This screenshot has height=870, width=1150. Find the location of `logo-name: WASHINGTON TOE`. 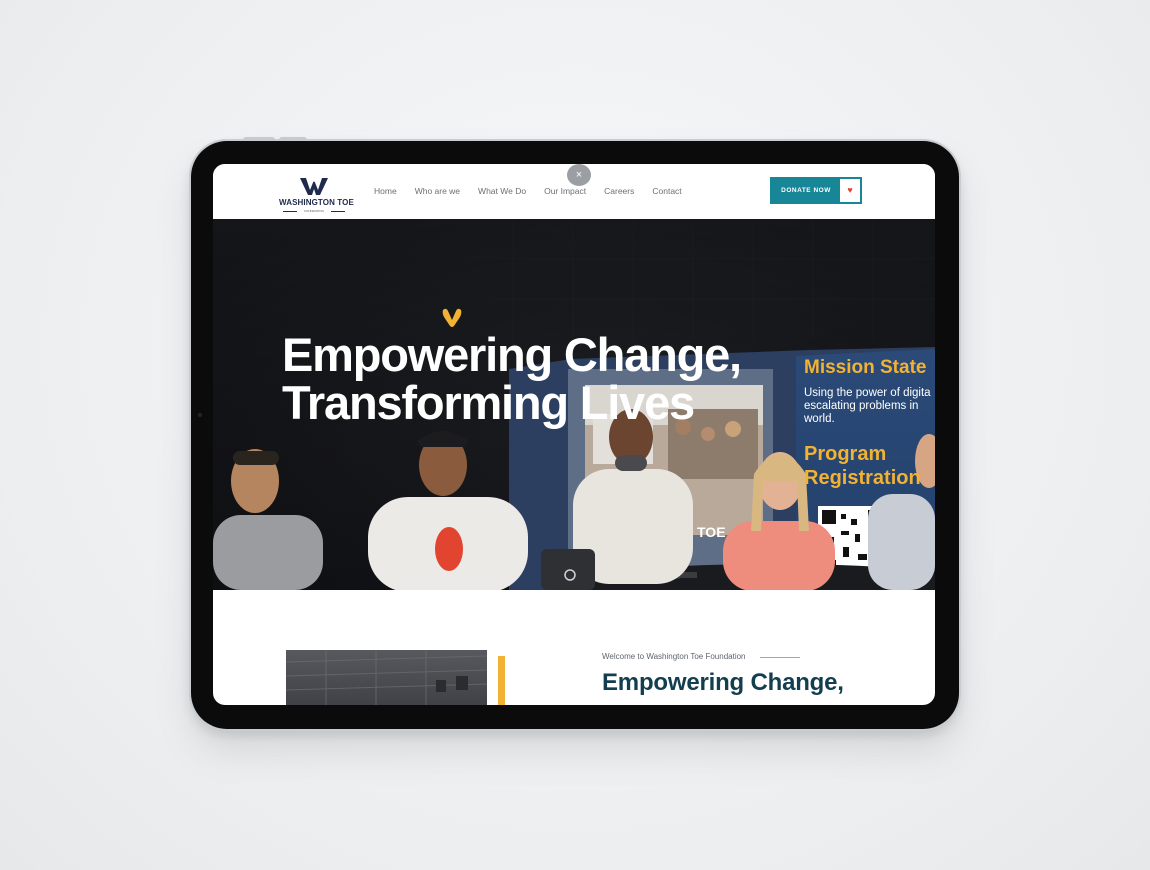

logo-name: WASHINGTON TOE is located at coordinates (316, 202).